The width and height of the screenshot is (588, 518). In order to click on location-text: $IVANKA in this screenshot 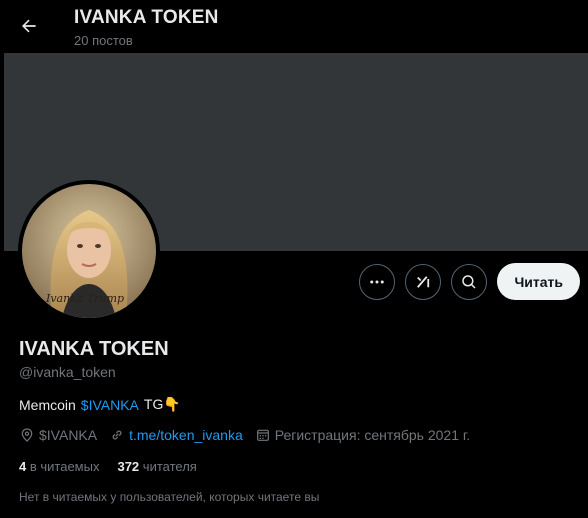, I will do `click(68, 435)`.